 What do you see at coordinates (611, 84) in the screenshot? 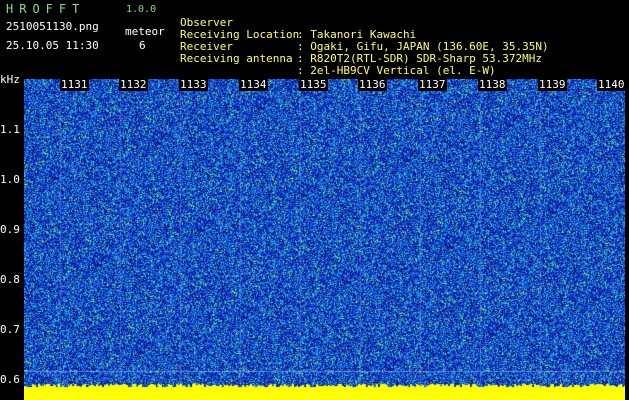
I see `time-tick-label: 1140` at bounding box center [611, 84].